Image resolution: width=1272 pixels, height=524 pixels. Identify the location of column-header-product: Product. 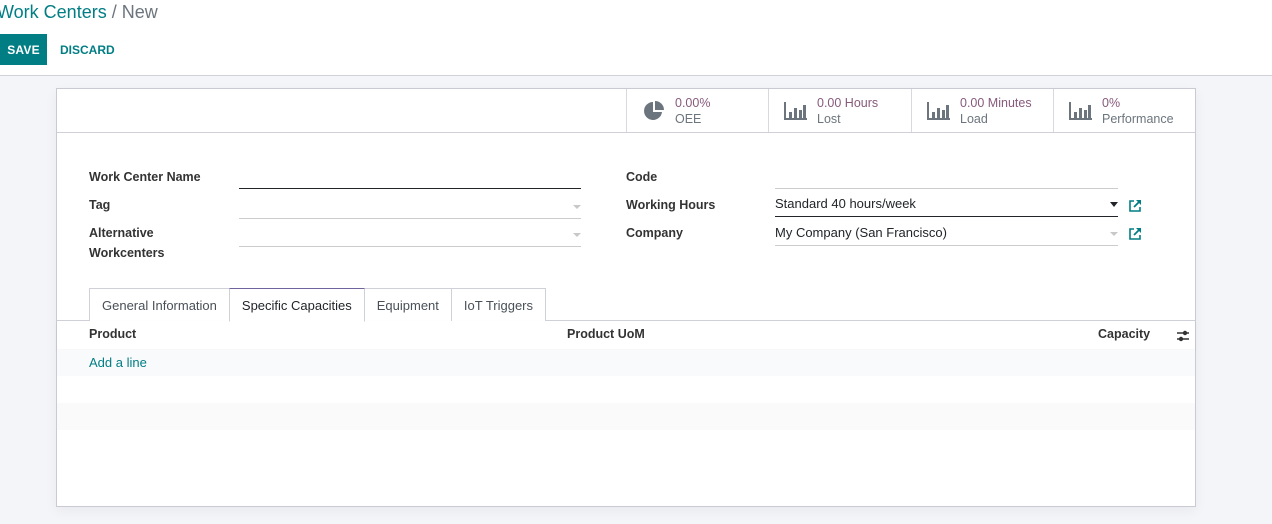
(112, 334).